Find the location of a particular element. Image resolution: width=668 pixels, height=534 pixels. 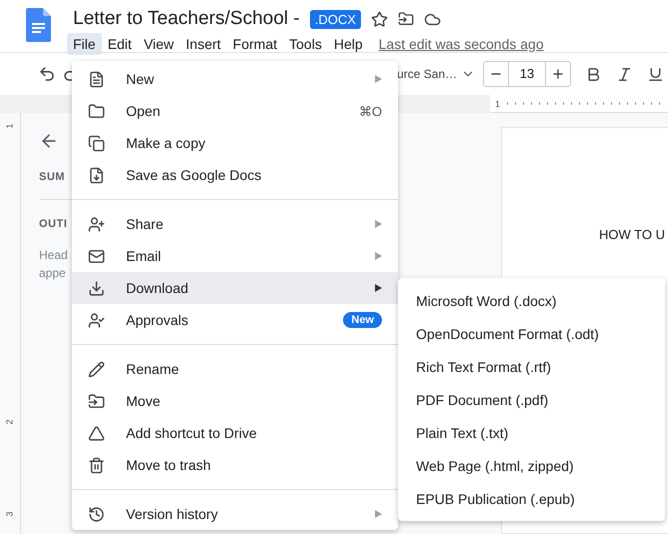

pencil-icon is located at coordinates (96, 369).